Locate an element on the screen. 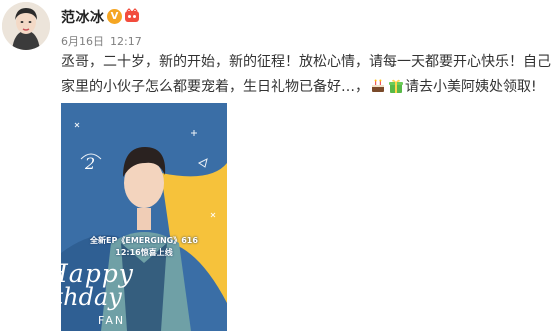  post-meta: 6月16日 12:17 is located at coordinates (104, 41).